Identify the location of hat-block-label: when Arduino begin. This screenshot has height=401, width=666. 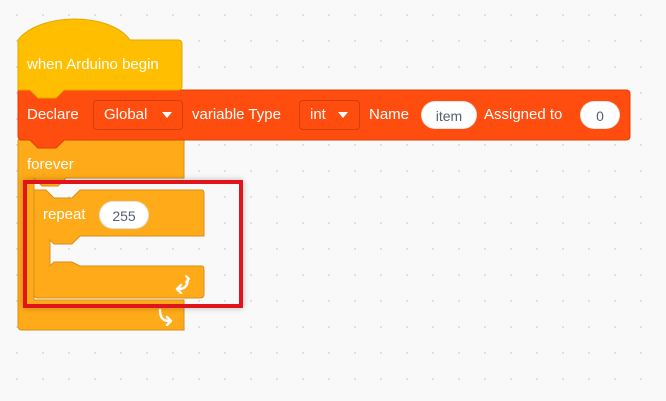
(93, 64).